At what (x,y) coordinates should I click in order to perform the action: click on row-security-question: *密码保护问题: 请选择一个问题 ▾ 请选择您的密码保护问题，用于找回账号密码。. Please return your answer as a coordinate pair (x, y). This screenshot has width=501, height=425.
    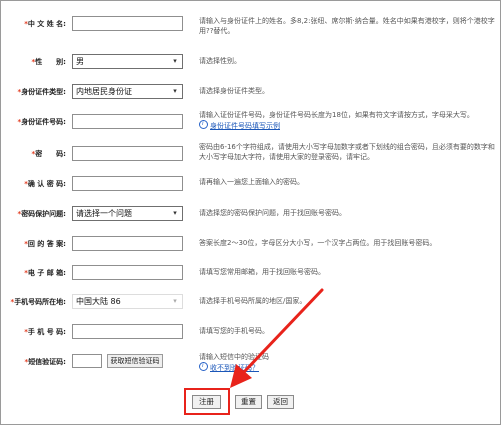
    Looking at the image, I should click on (250, 215).